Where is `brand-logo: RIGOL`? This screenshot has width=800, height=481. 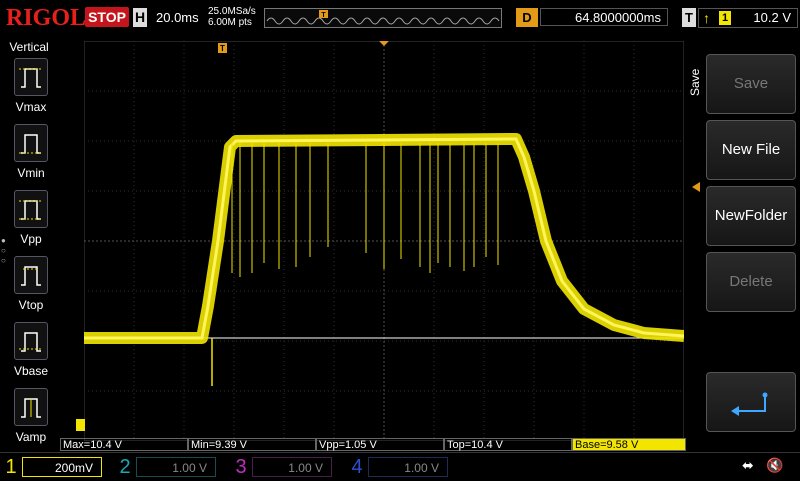 brand-logo: RIGOL is located at coordinates (46, 18).